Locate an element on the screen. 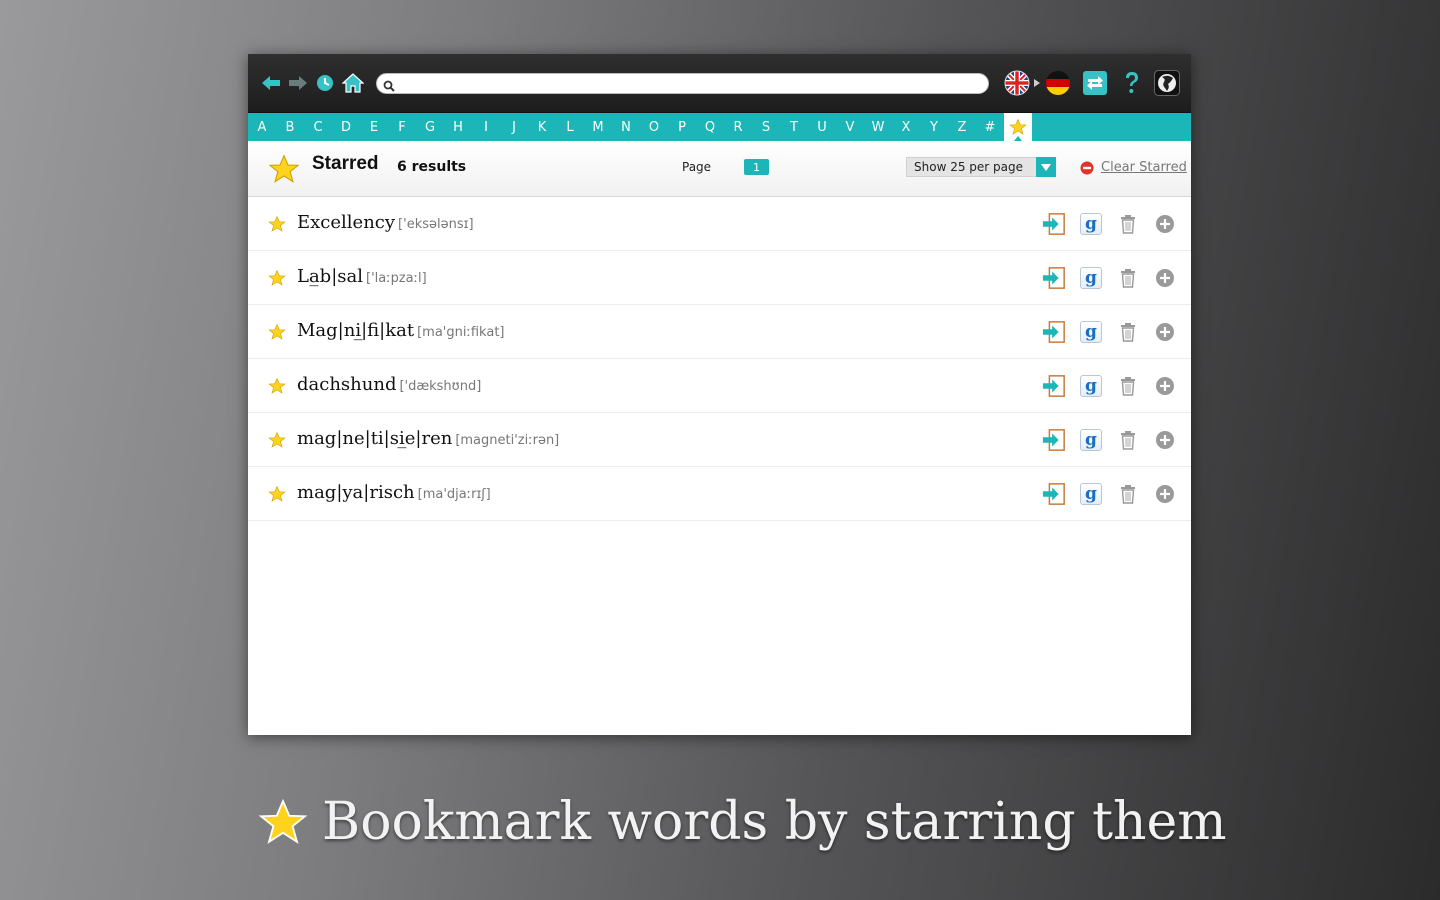 This screenshot has height=900, width=1440. page-number-button: 1 is located at coordinates (756, 167).